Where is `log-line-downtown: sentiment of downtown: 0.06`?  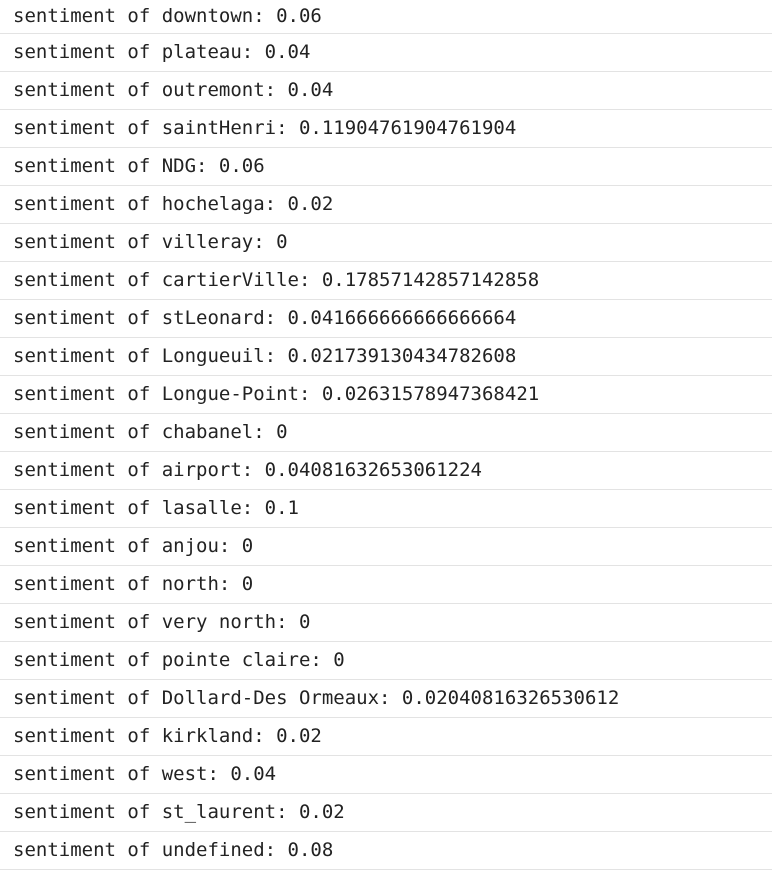 log-line-downtown: sentiment of downtown: 0.06 is located at coordinates (386, 17).